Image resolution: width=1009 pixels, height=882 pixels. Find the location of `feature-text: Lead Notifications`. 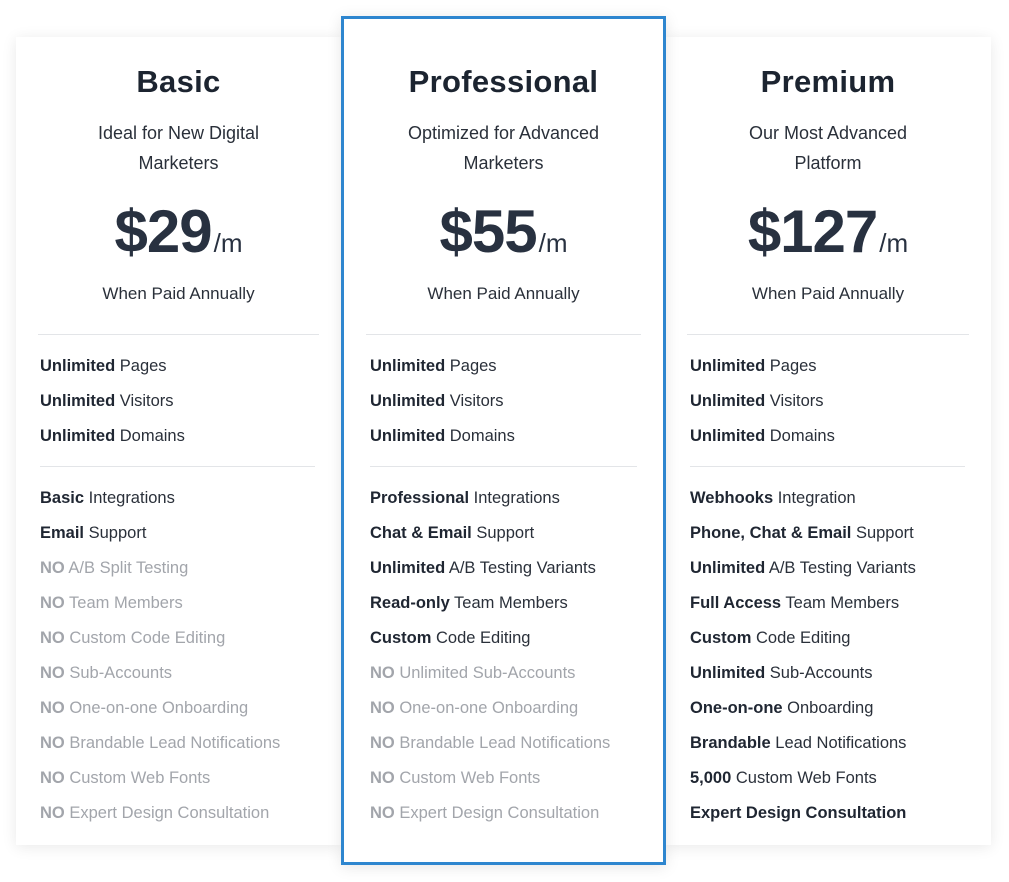

feature-text: Lead Notifications is located at coordinates (838, 743).